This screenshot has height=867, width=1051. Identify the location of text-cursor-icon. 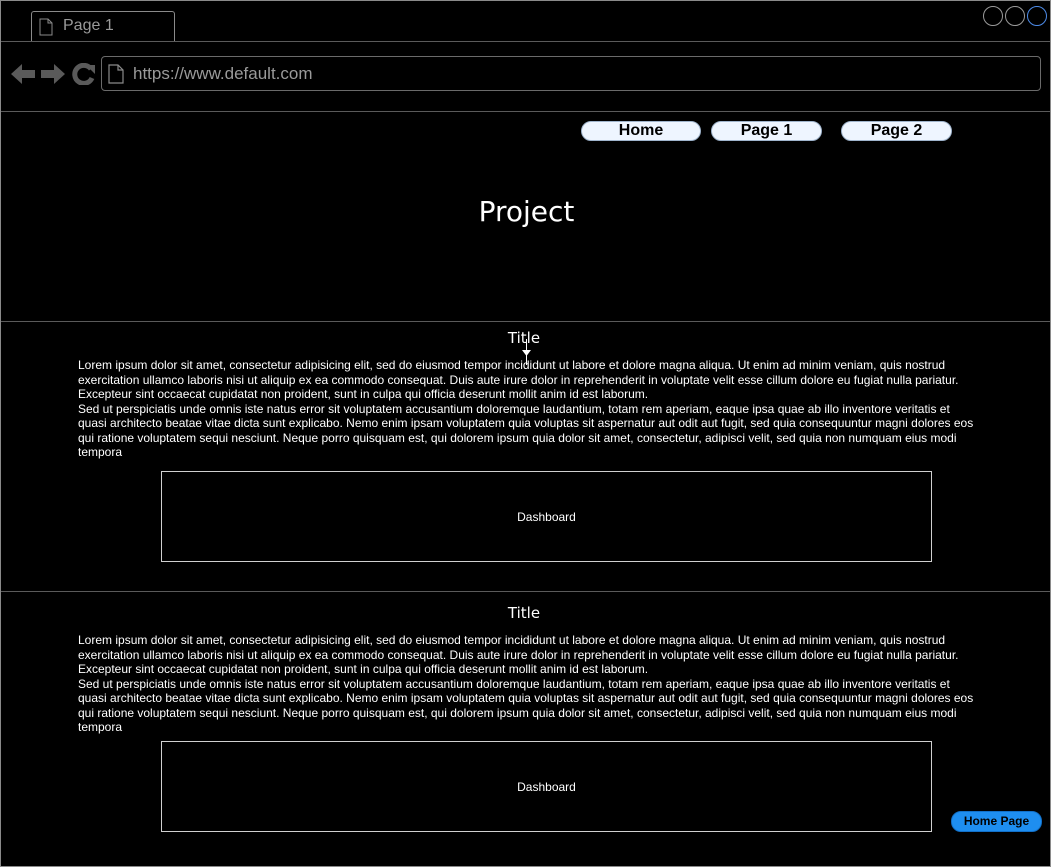
(526, 352).